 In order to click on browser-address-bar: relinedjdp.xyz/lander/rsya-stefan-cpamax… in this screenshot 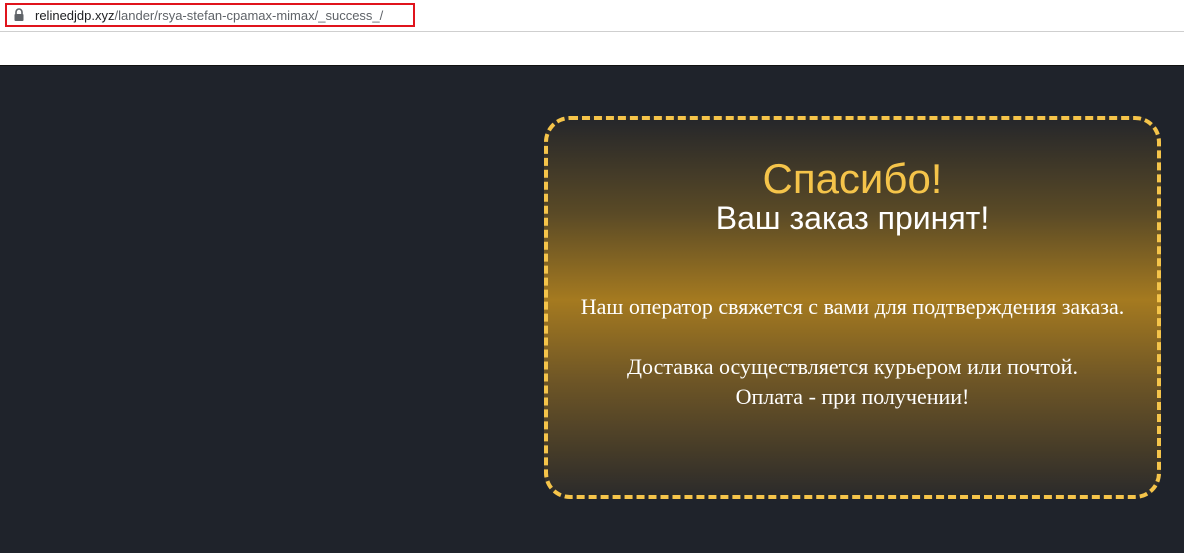, I will do `click(592, 16)`.